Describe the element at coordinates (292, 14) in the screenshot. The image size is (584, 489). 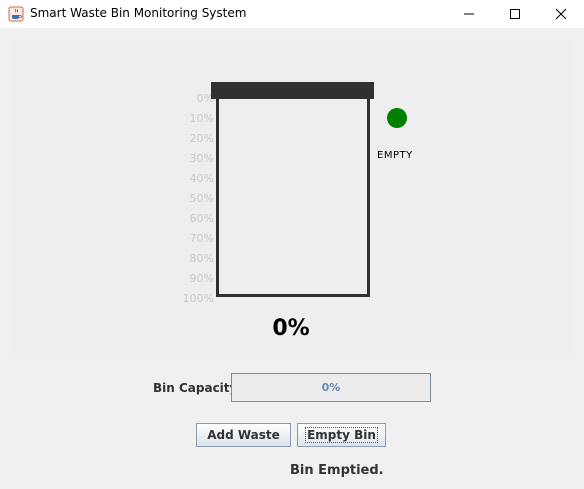
I see `title-bar: Smart Waste Bin Monitoring System` at that location.